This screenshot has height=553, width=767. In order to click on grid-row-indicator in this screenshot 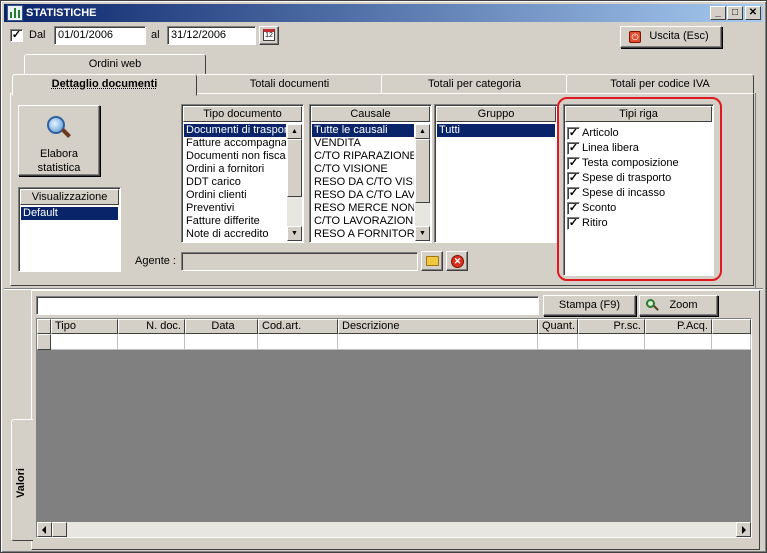, I will do `click(44, 342)`.